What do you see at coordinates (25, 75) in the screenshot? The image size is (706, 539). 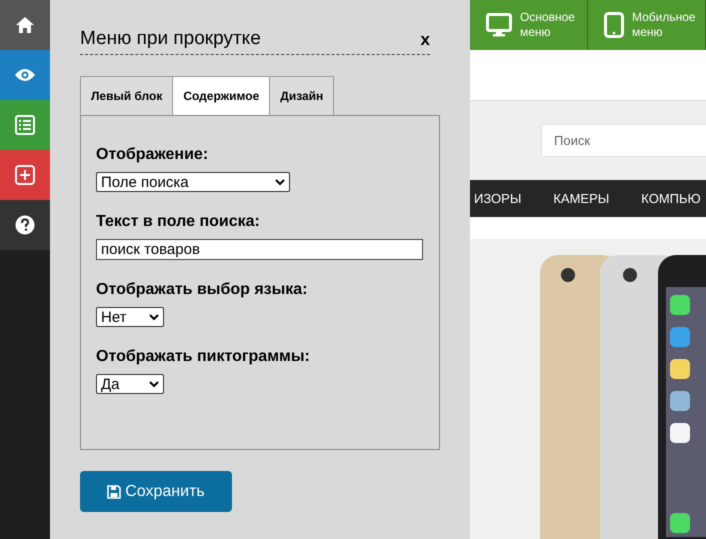 I see `eye-icon` at bounding box center [25, 75].